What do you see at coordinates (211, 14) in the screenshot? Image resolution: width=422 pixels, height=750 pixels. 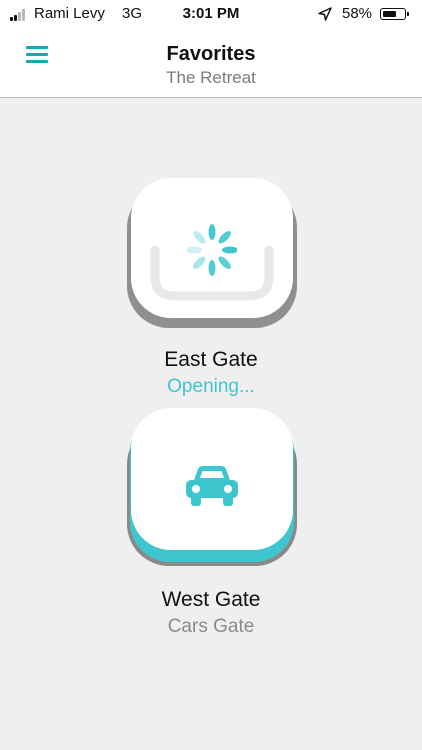 I see `status-bar: Rami Levy 3G 3:01 PM 58%` at bounding box center [211, 14].